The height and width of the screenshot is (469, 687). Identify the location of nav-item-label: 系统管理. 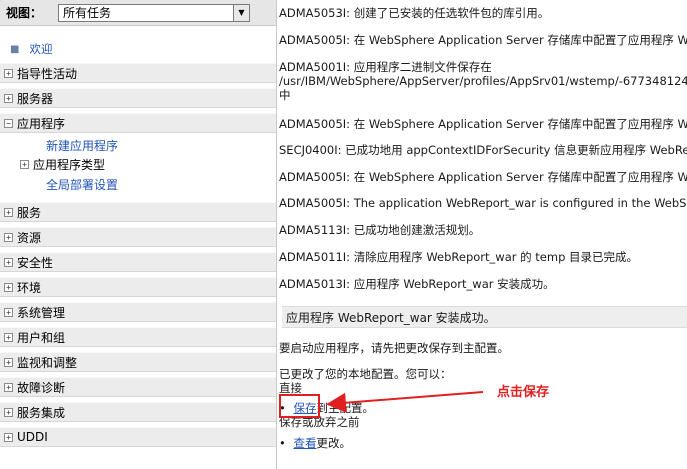
(41, 312).